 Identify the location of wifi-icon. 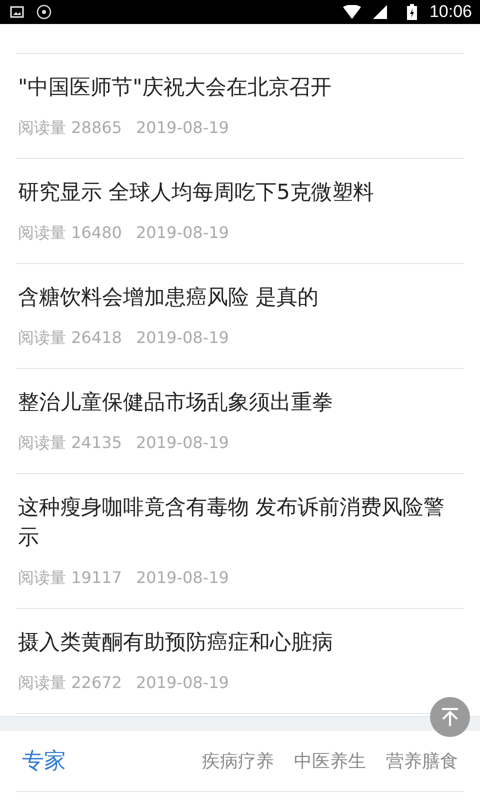
(352, 12).